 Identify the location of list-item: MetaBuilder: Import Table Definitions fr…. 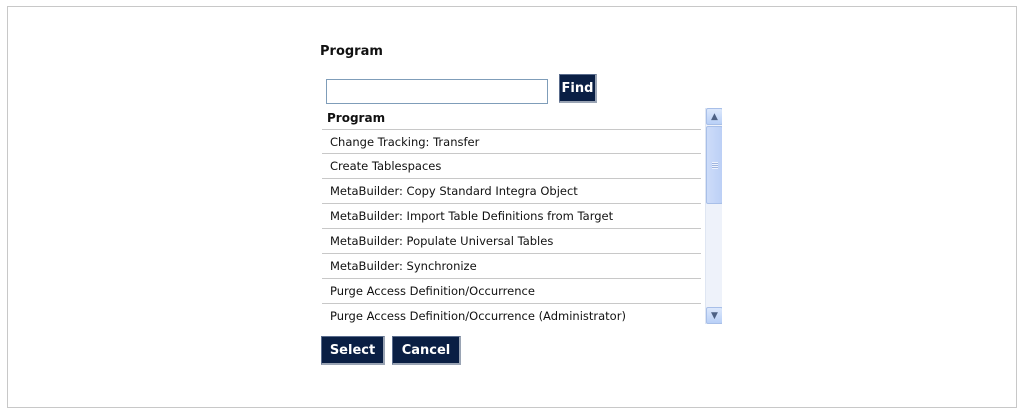
(511, 216).